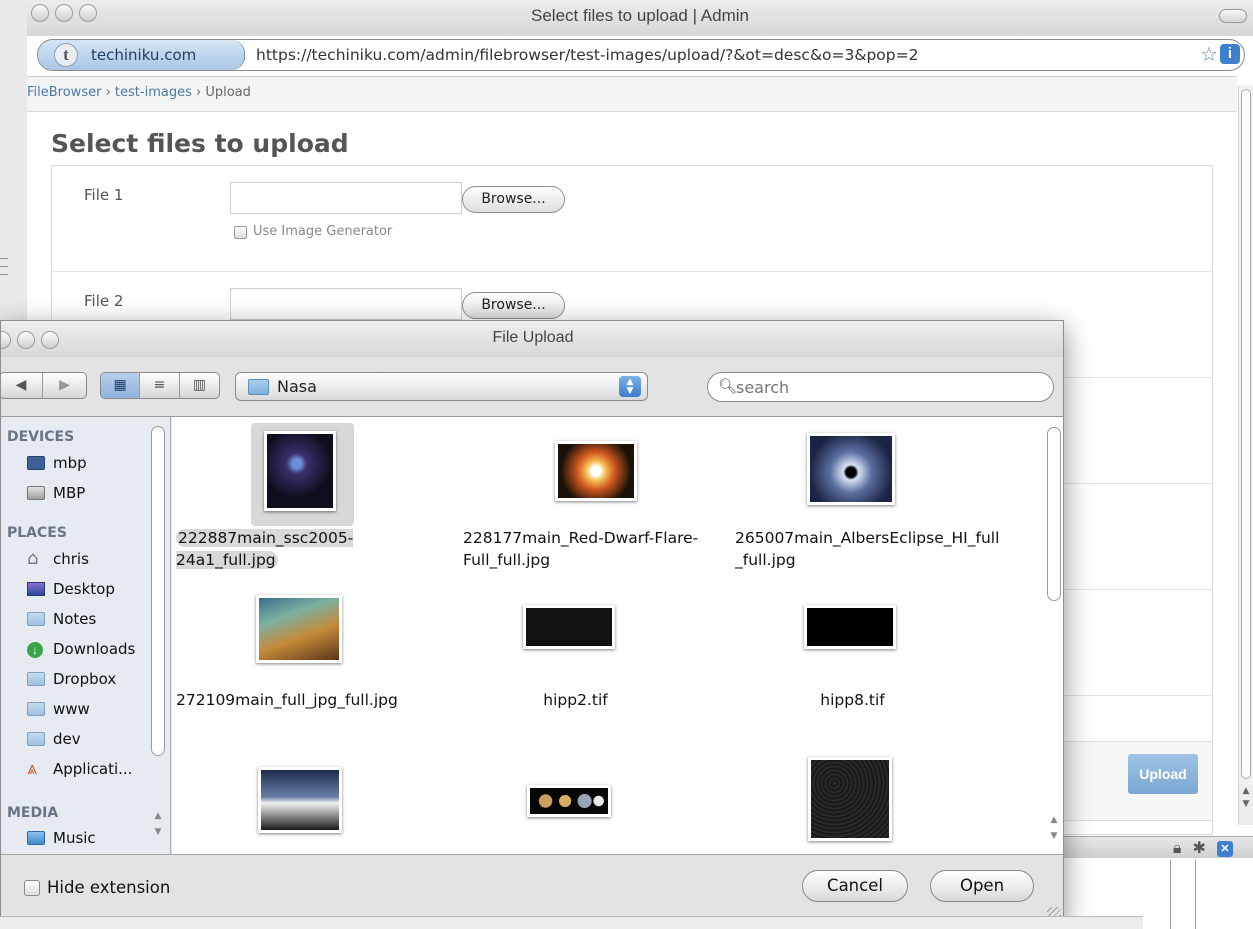 This screenshot has height=929, width=1253. I want to click on desktop-icon, so click(36, 589).